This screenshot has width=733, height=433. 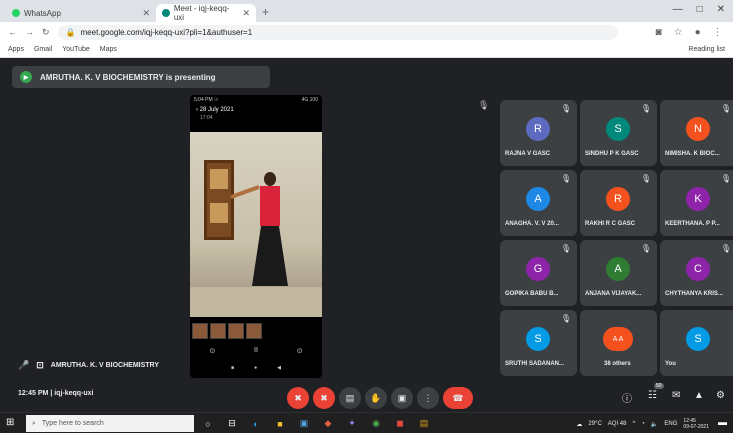 I want to click on people-button: ☷, so click(x=652, y=395).